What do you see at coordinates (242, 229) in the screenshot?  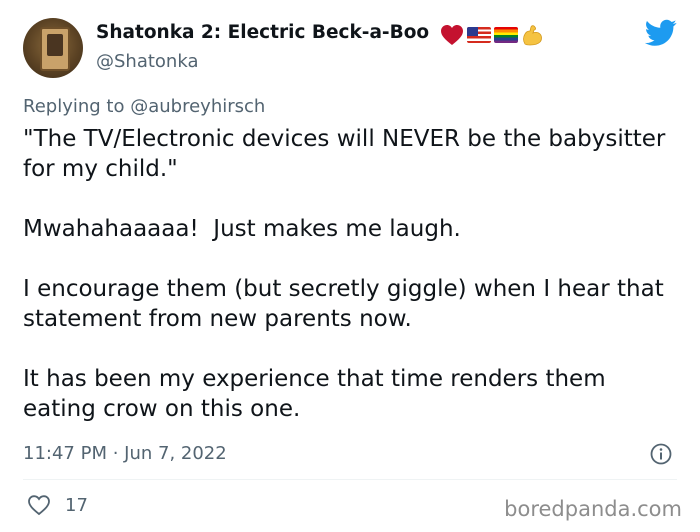 I see `tweet-paragraph: Mwahahaaaaa! Just makes me laugh.` at bounding box center [242, 229].